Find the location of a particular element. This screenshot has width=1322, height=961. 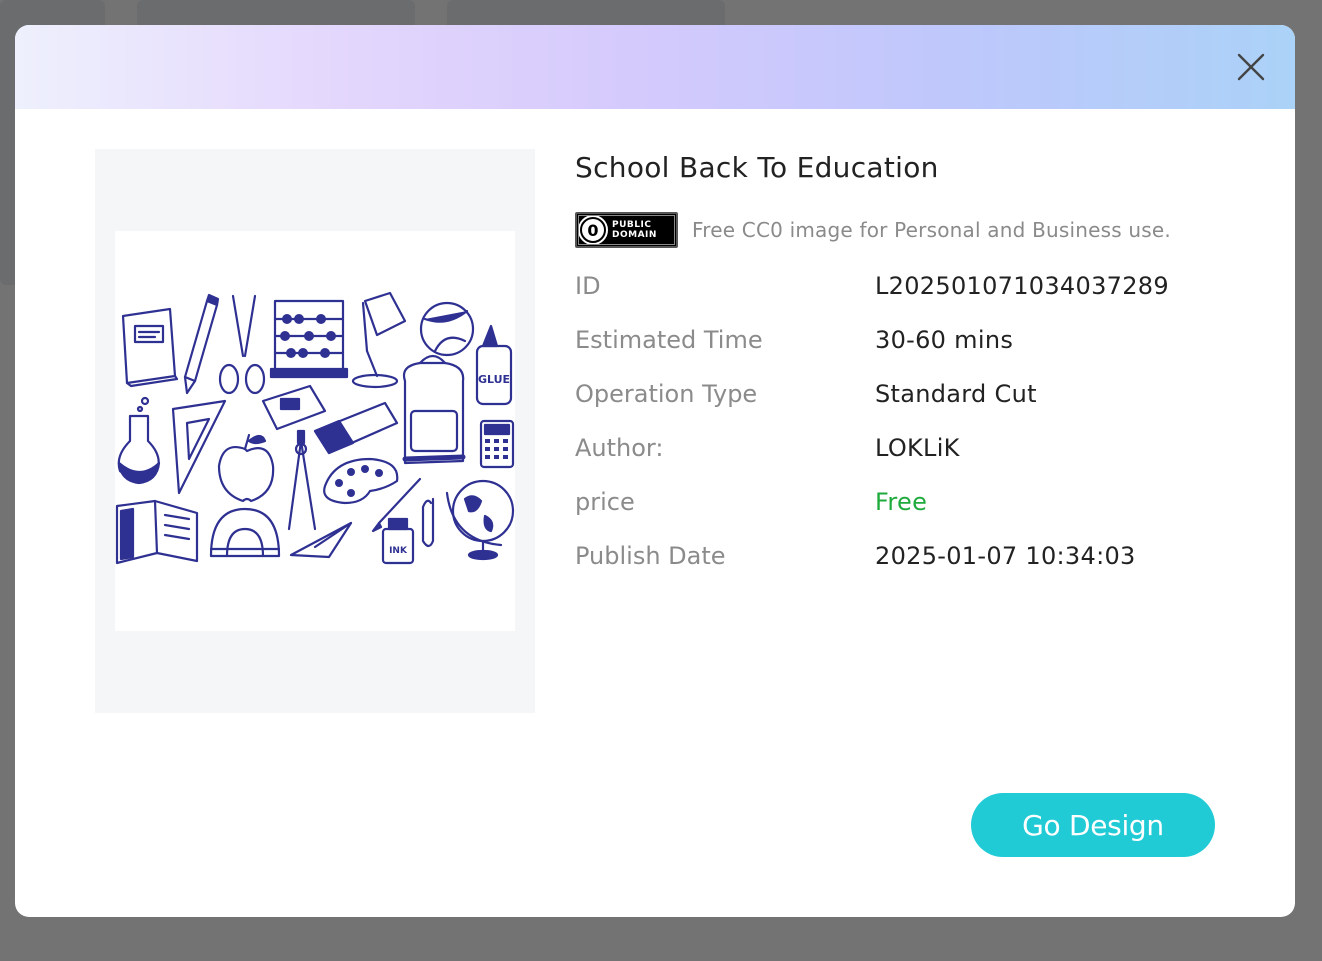

detail-label: Estimated Time is located at coordinates (669, 340).